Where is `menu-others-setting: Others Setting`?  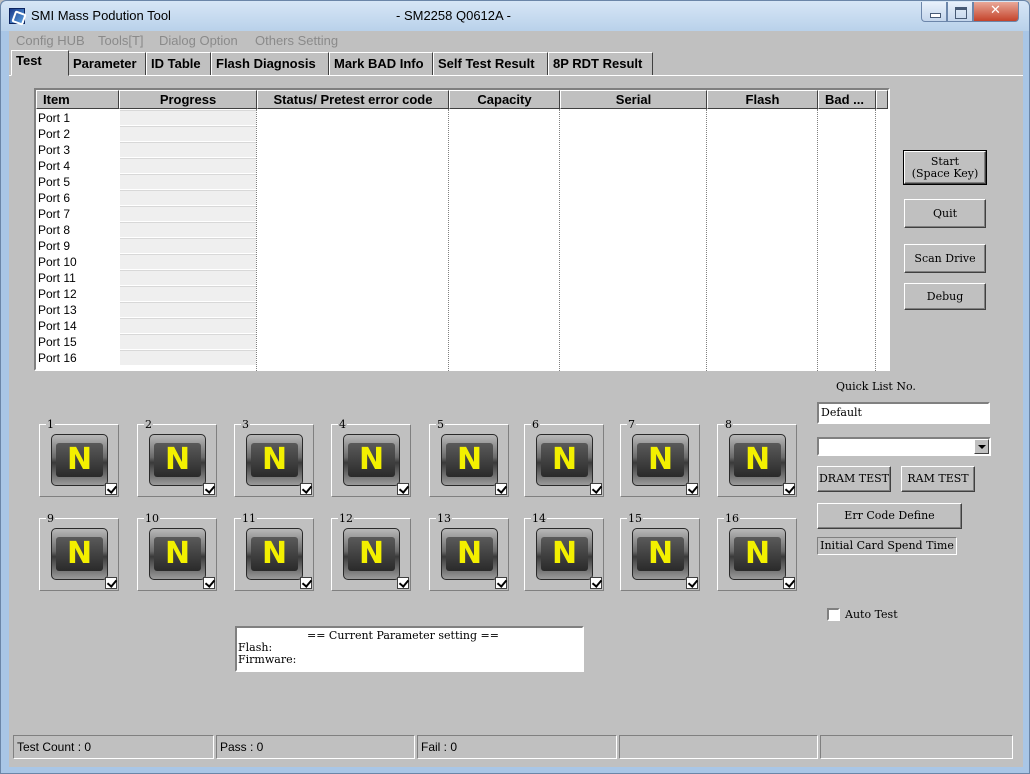
menu-others-setting: Others Setting is located at coordinates (296, 40).